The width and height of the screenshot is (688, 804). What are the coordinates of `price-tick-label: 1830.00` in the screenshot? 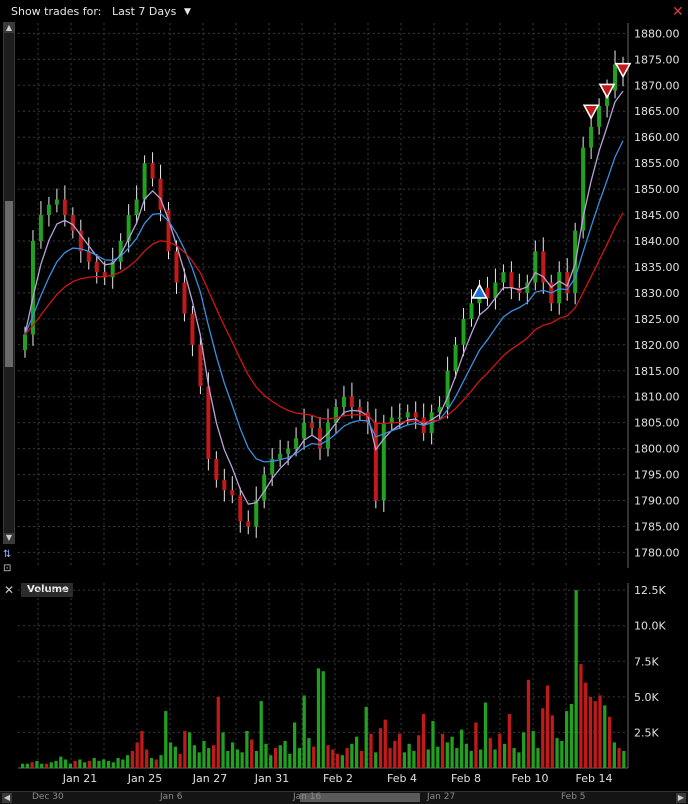 It's located at (657, 293).